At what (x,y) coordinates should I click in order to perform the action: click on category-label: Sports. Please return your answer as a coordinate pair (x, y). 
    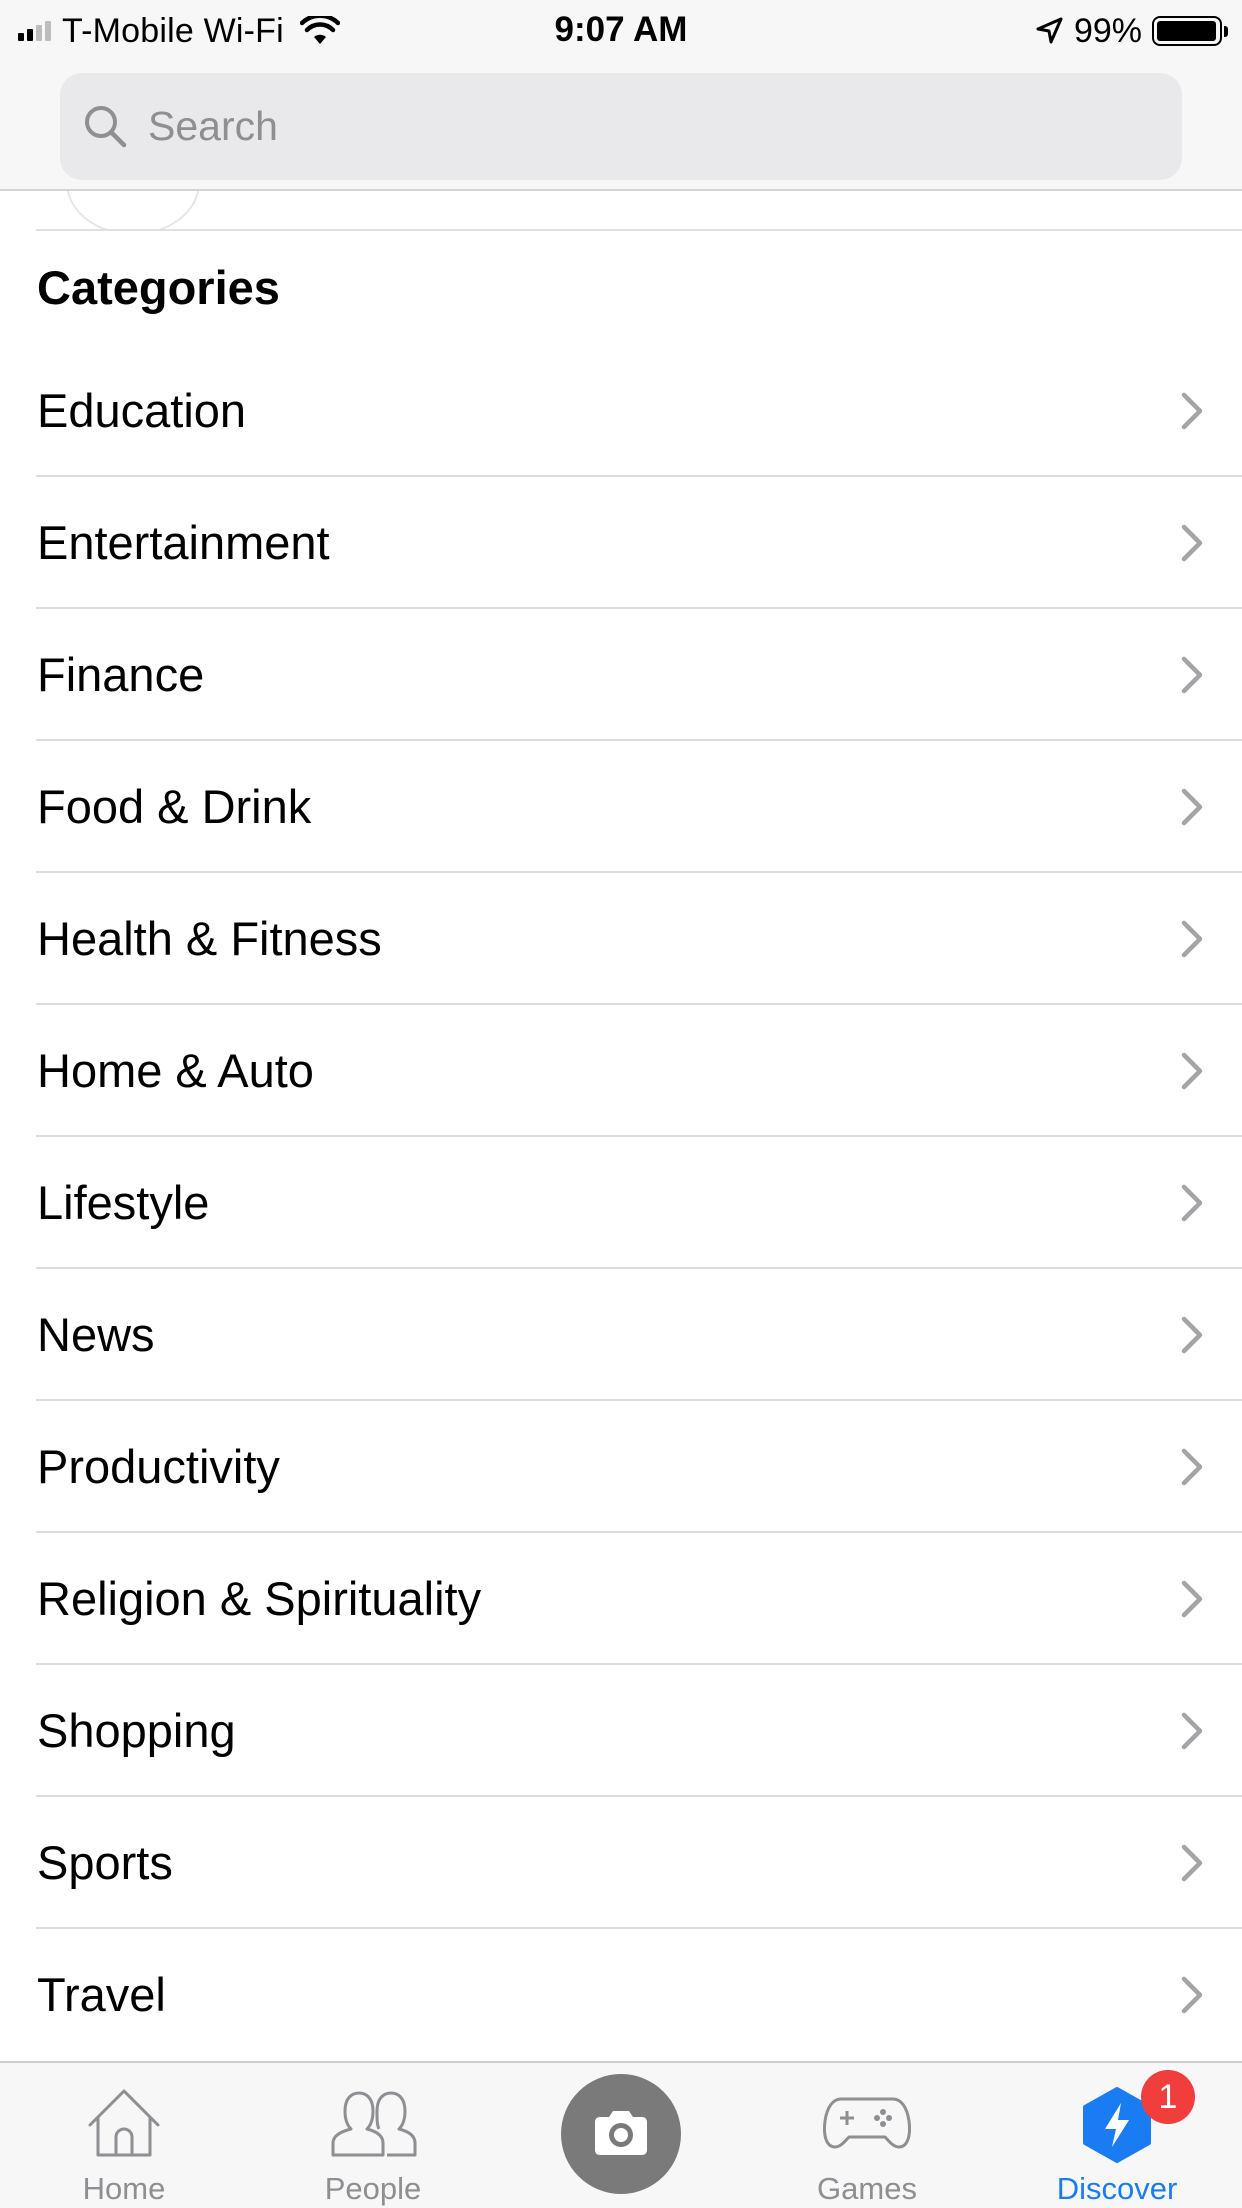
    Looking at the image, I should click on (105, 1862).